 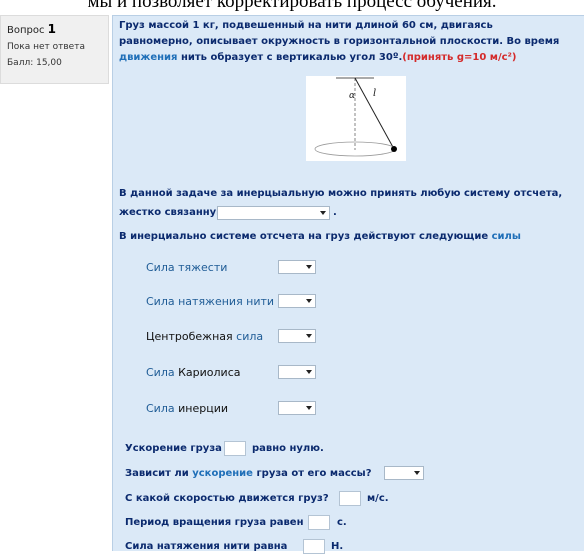 I want to click on inertial-line-2-end: ., so click(x=335, y=212).